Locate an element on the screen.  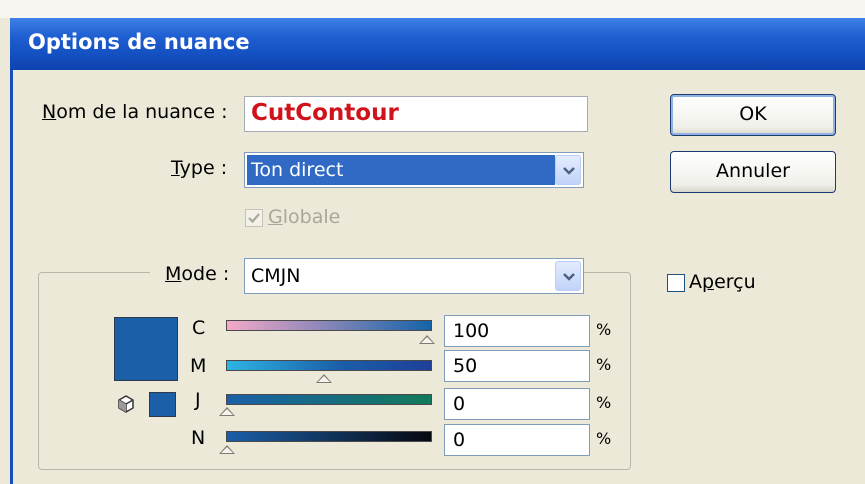
type-select: Ton direct is located at coordinates (414, 170).